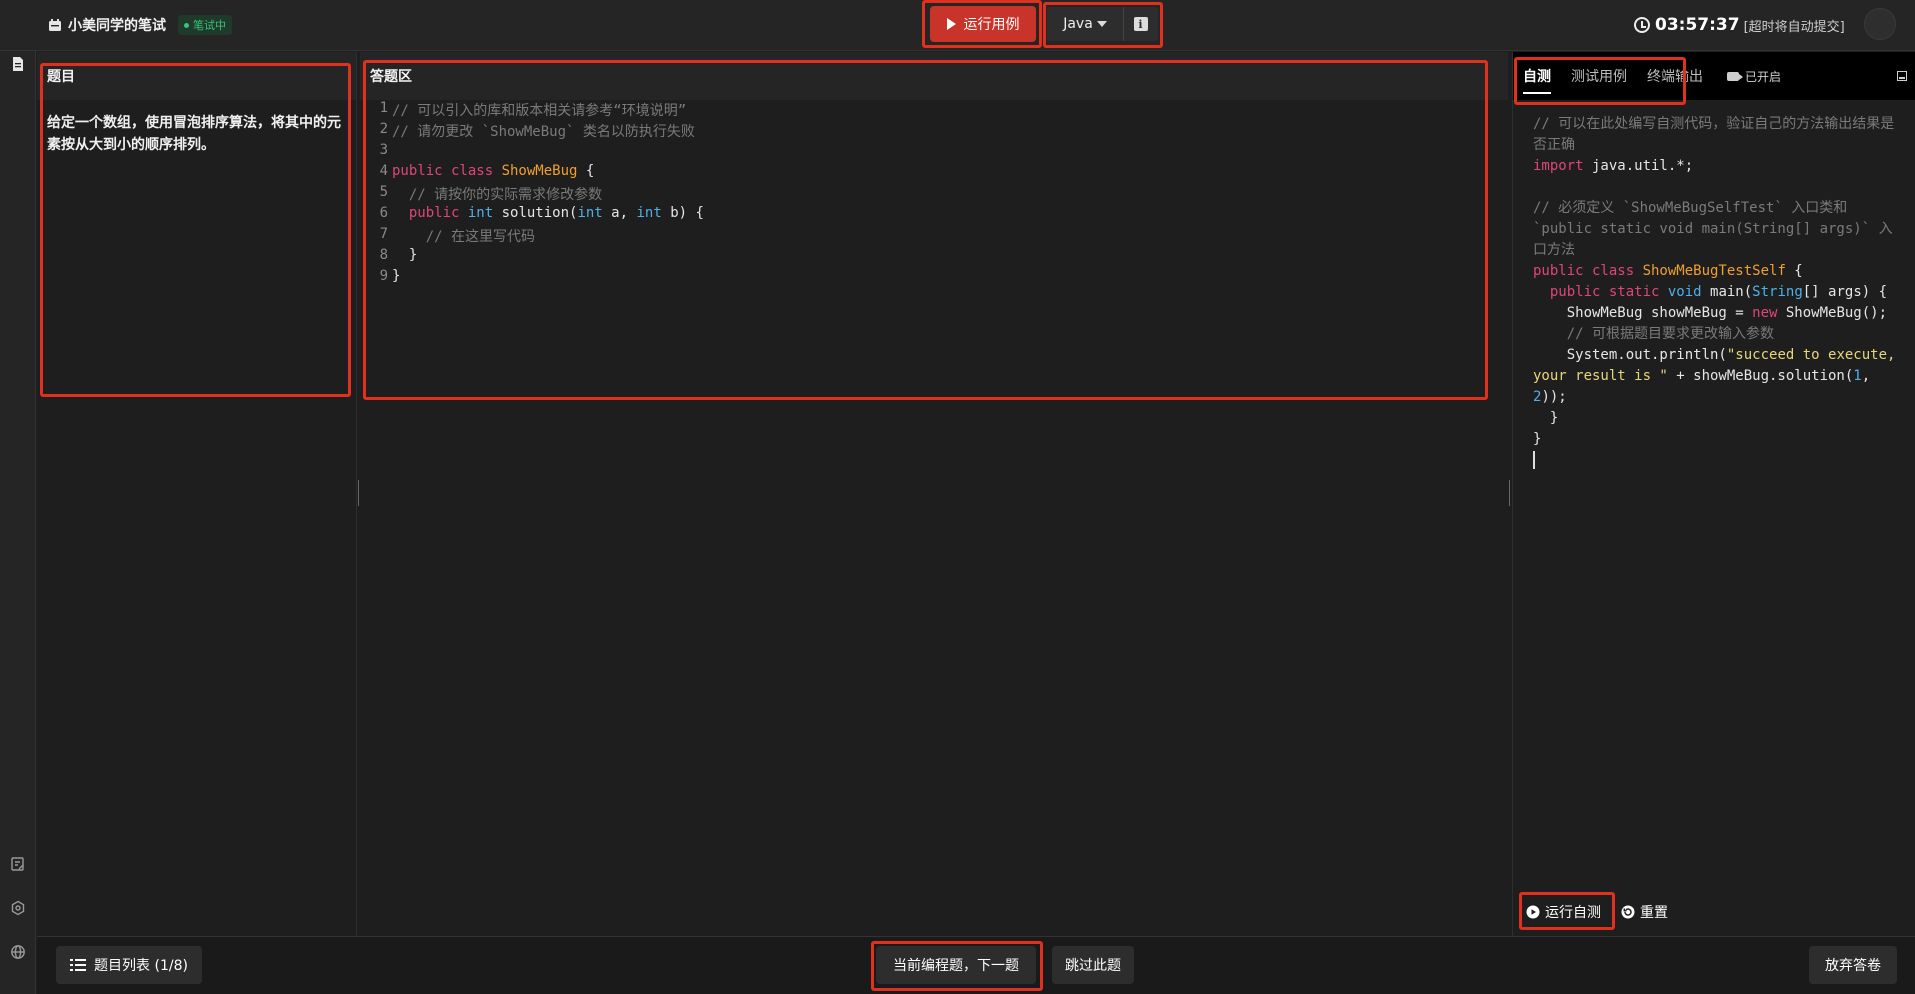 The image size is (1915, 994). I want to click on code-token: // 请勿更改 `ShowMeBug` 类名以防执行失败, so click(543, 132).